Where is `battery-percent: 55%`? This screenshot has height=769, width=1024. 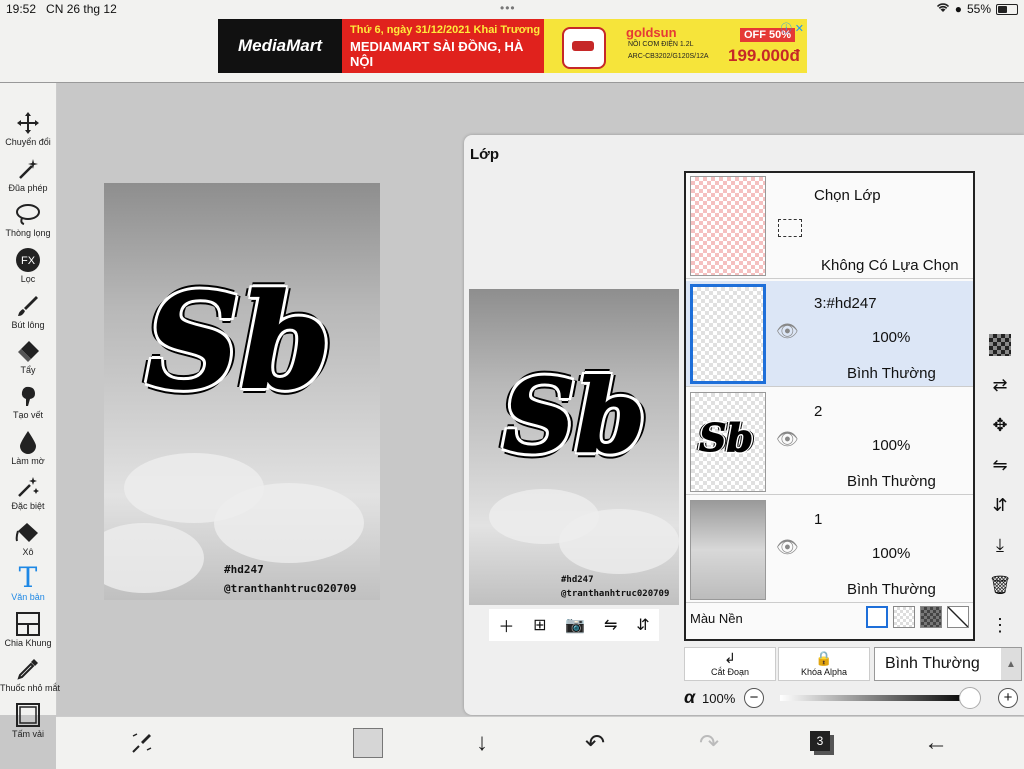
battery-percent: 55% is located at coordinates (978, 9).